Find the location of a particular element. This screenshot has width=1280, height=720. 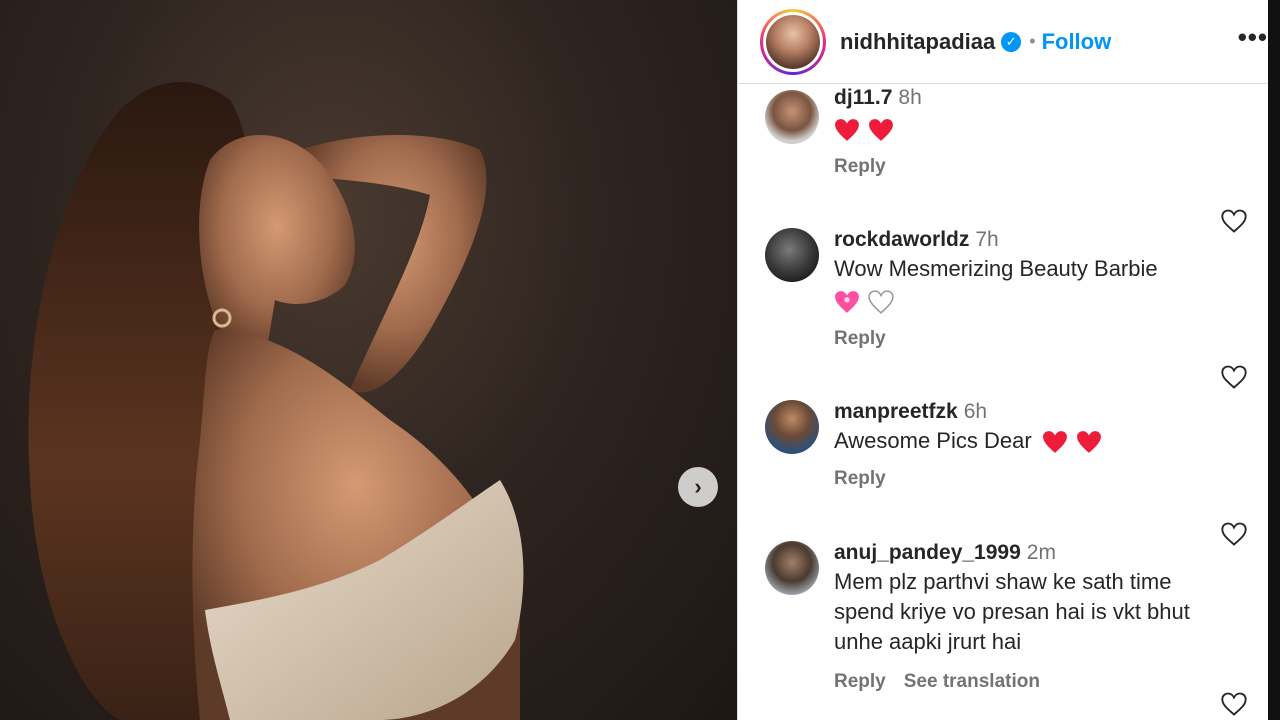

see-translation-button: See translation is located at coordinates (972, 681).